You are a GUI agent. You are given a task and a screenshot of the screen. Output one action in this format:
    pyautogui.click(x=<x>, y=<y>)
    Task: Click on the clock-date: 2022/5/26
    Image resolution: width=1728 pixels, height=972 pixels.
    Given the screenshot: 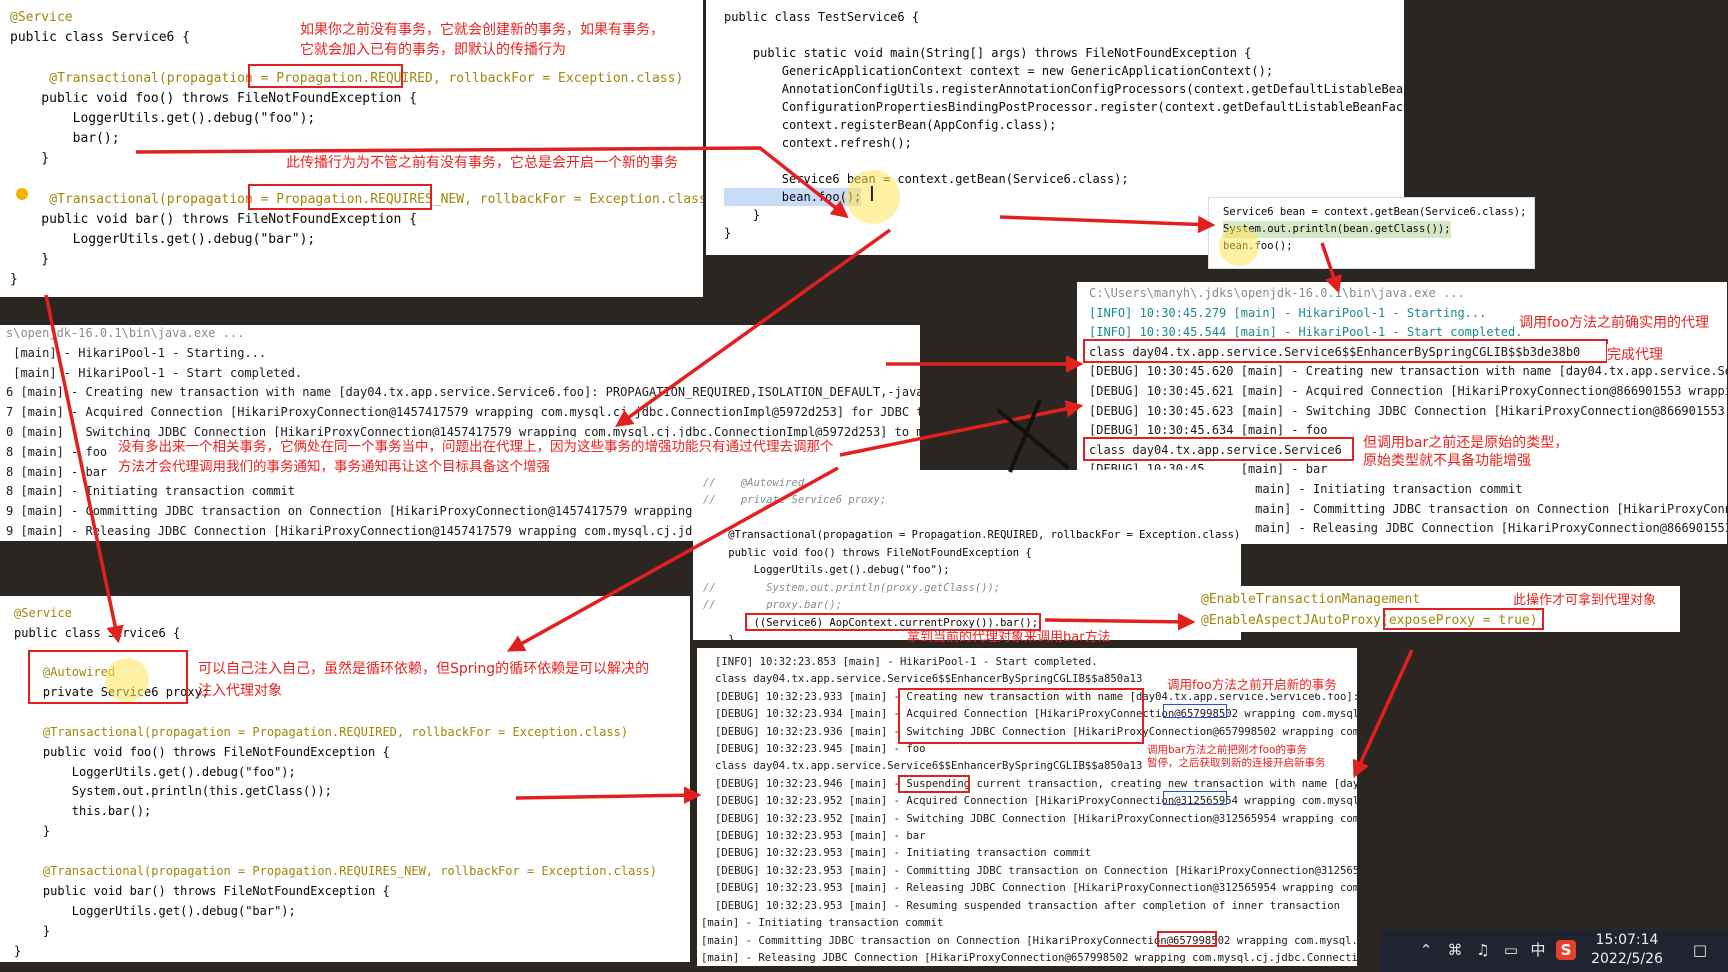 What is the action you would take?
    pyautogui.click(x=1627, y=959)
    